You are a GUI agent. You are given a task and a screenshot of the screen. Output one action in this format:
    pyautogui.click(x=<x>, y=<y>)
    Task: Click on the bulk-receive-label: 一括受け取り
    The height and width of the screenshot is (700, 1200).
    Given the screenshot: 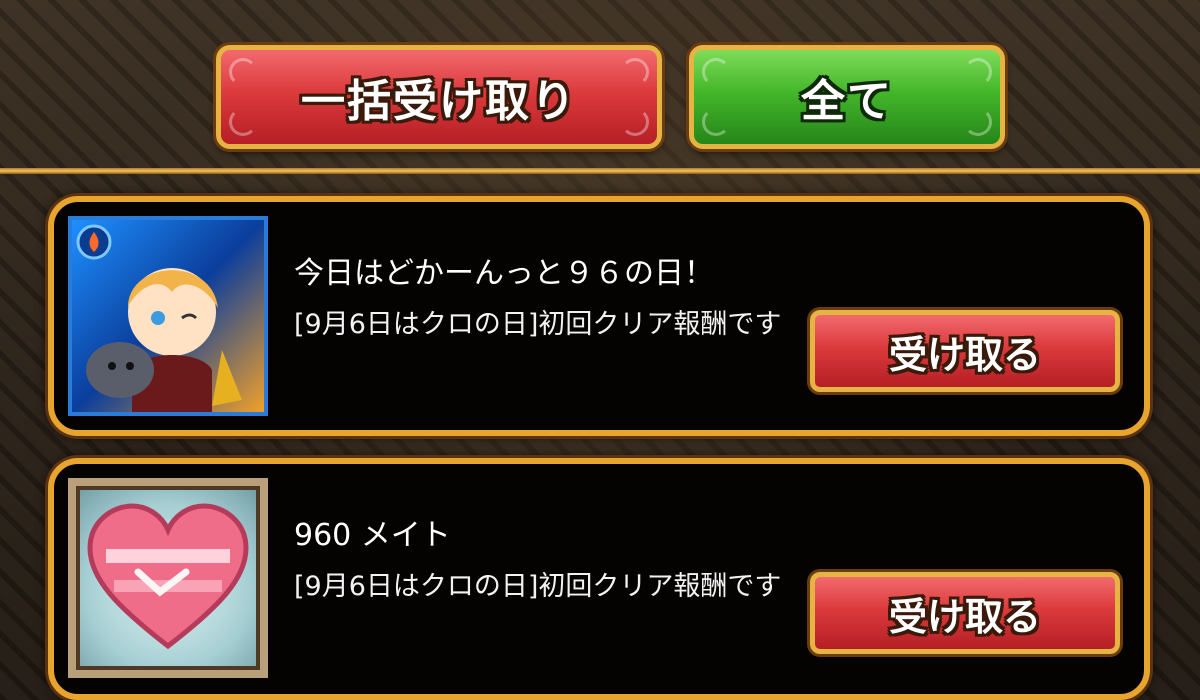 What is the action you would take?
    pyautogui.click(x=439, y=101)
    